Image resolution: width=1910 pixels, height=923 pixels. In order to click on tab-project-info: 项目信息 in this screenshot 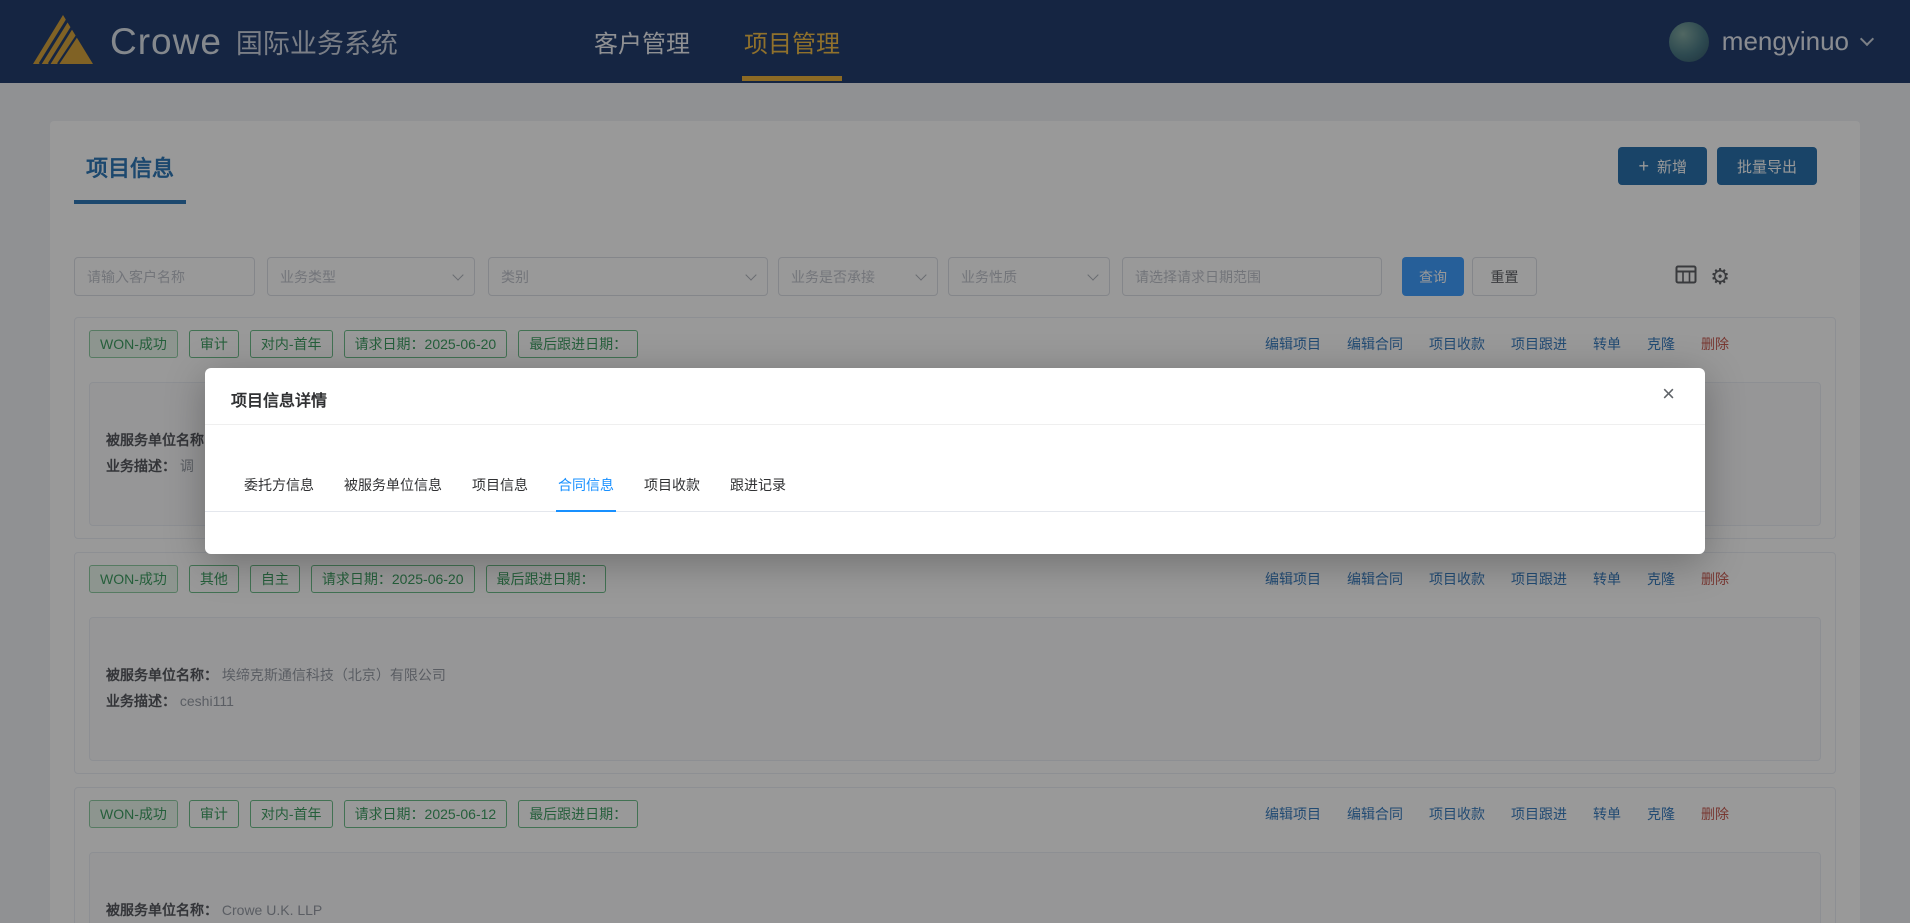, I will do `click(500, 493)`.